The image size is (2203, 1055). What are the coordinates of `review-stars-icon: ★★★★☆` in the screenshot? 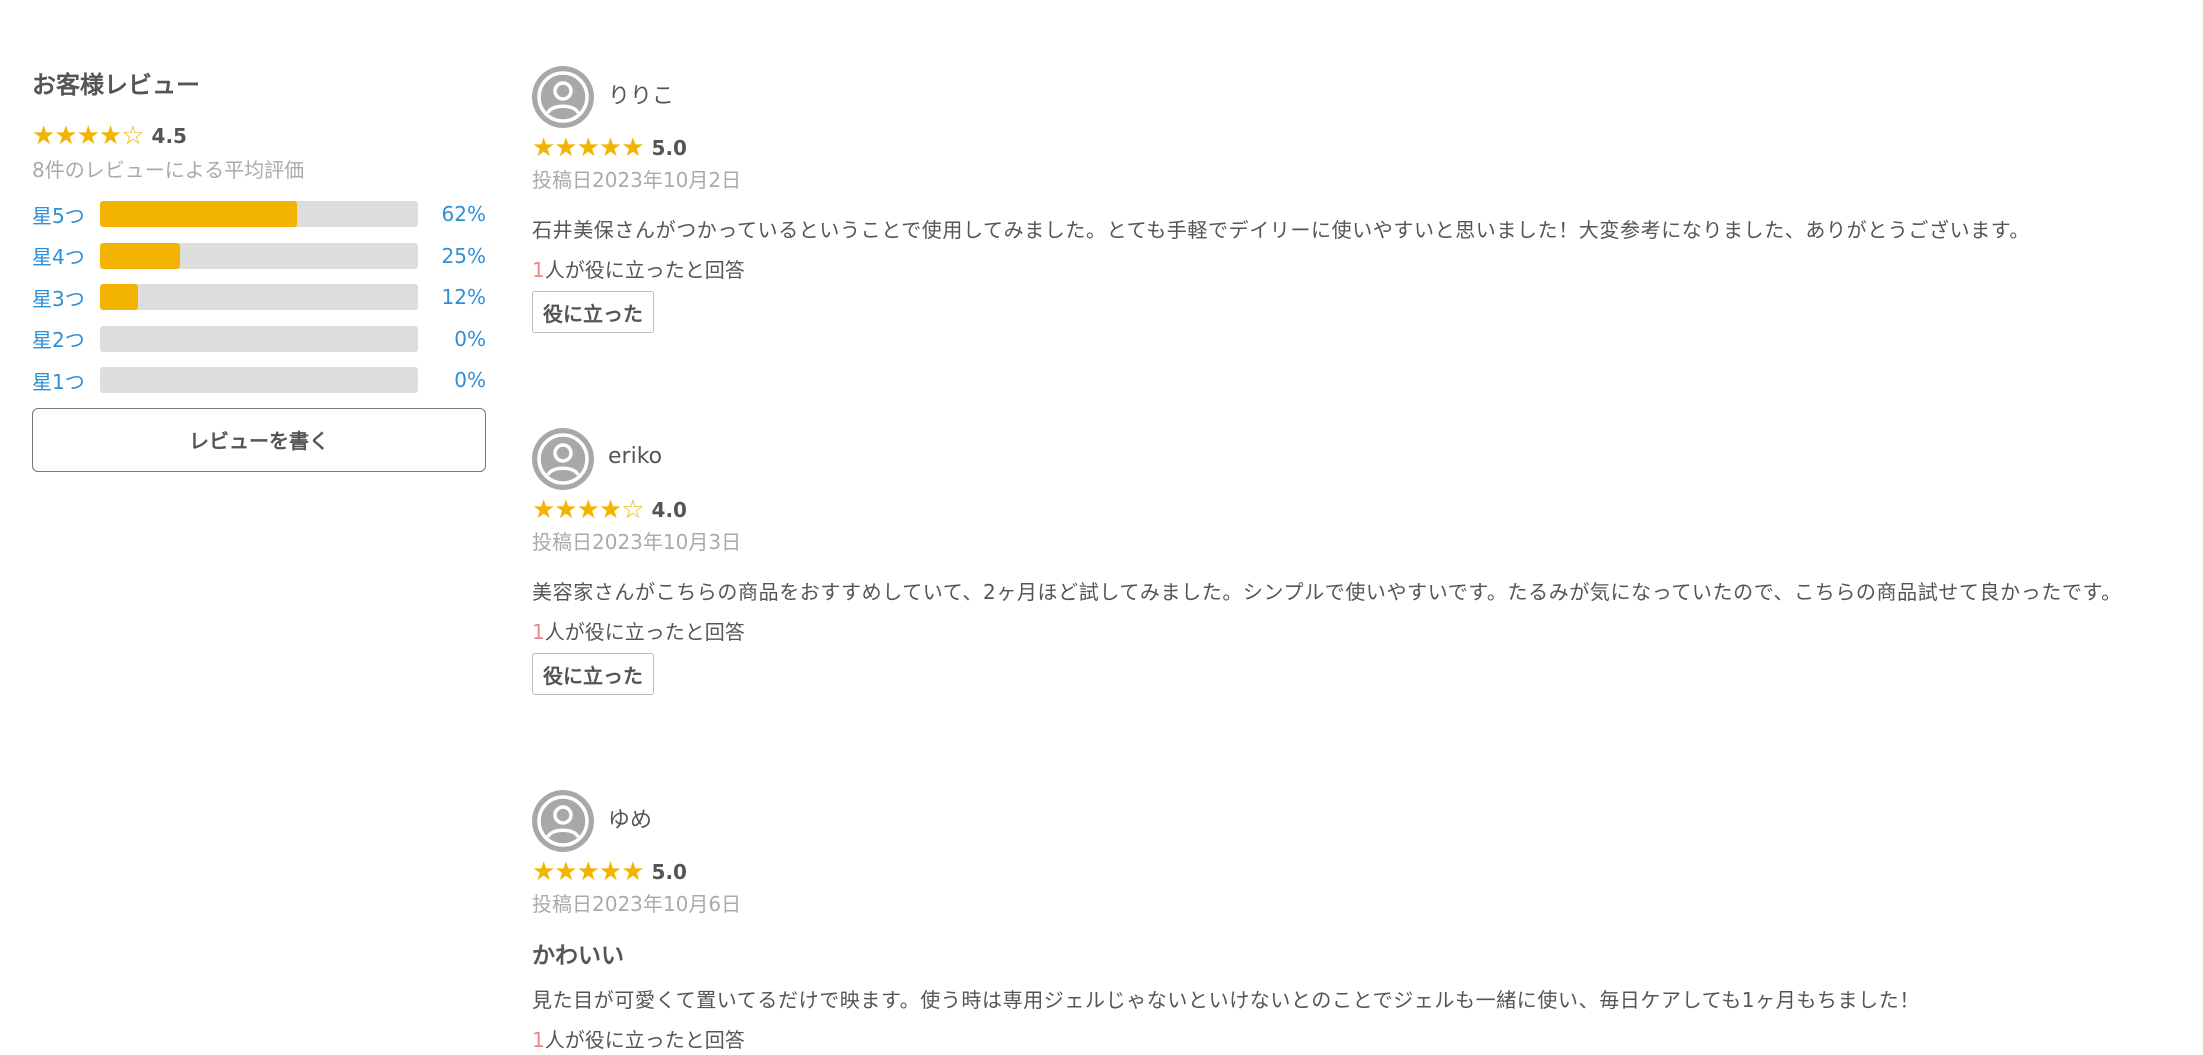 It's located at (588, 510).